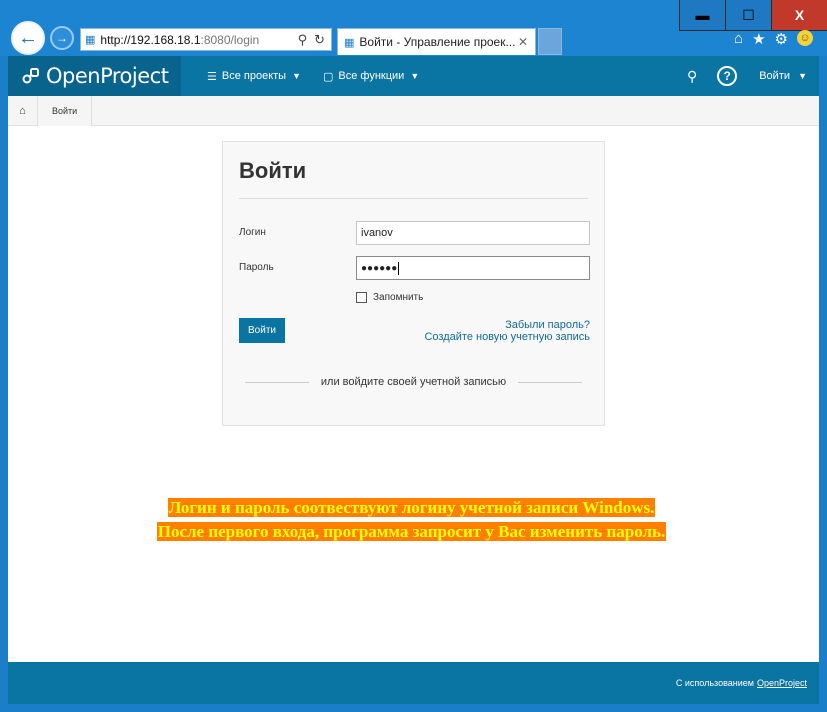 The width and height of the screenshot is (827, 712). Describe the element at coordinates (775, 76) in the screenshot. I see `sign-in-menu-label: Войти` at that location.